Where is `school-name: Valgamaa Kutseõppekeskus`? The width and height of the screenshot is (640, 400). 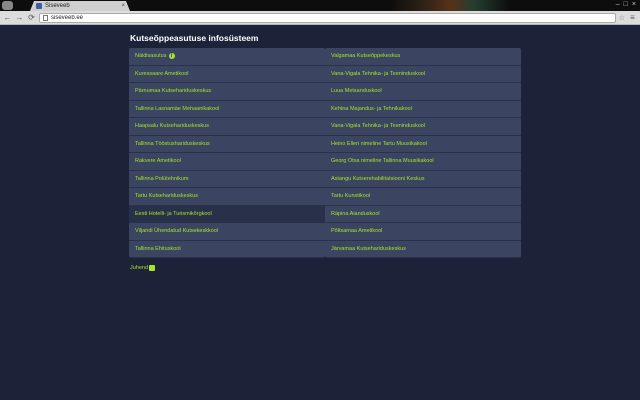
school-name: Valgamaa Kutseõppekeskus is located at coordinates (366, 56).